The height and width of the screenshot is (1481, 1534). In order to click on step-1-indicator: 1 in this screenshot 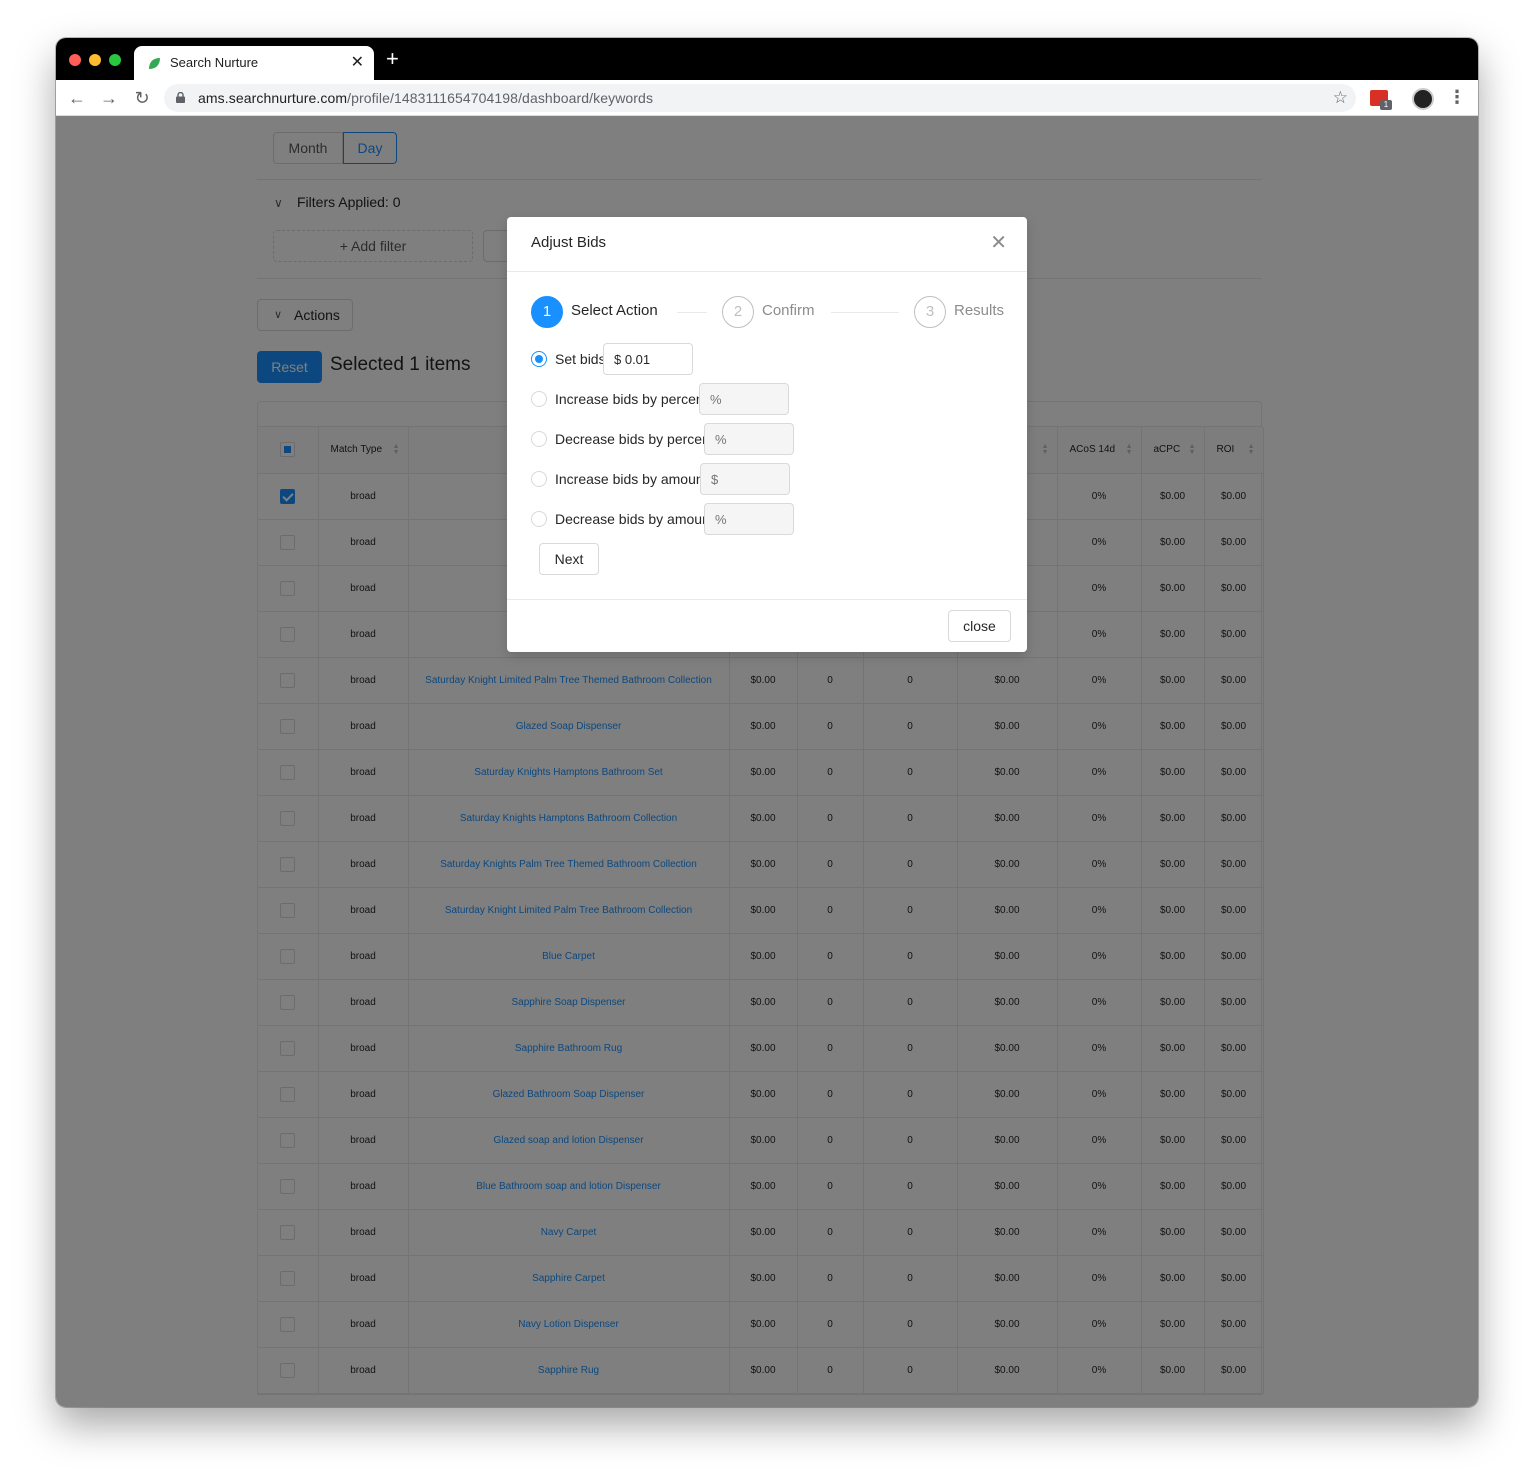, I will do `click(547, 312)`.